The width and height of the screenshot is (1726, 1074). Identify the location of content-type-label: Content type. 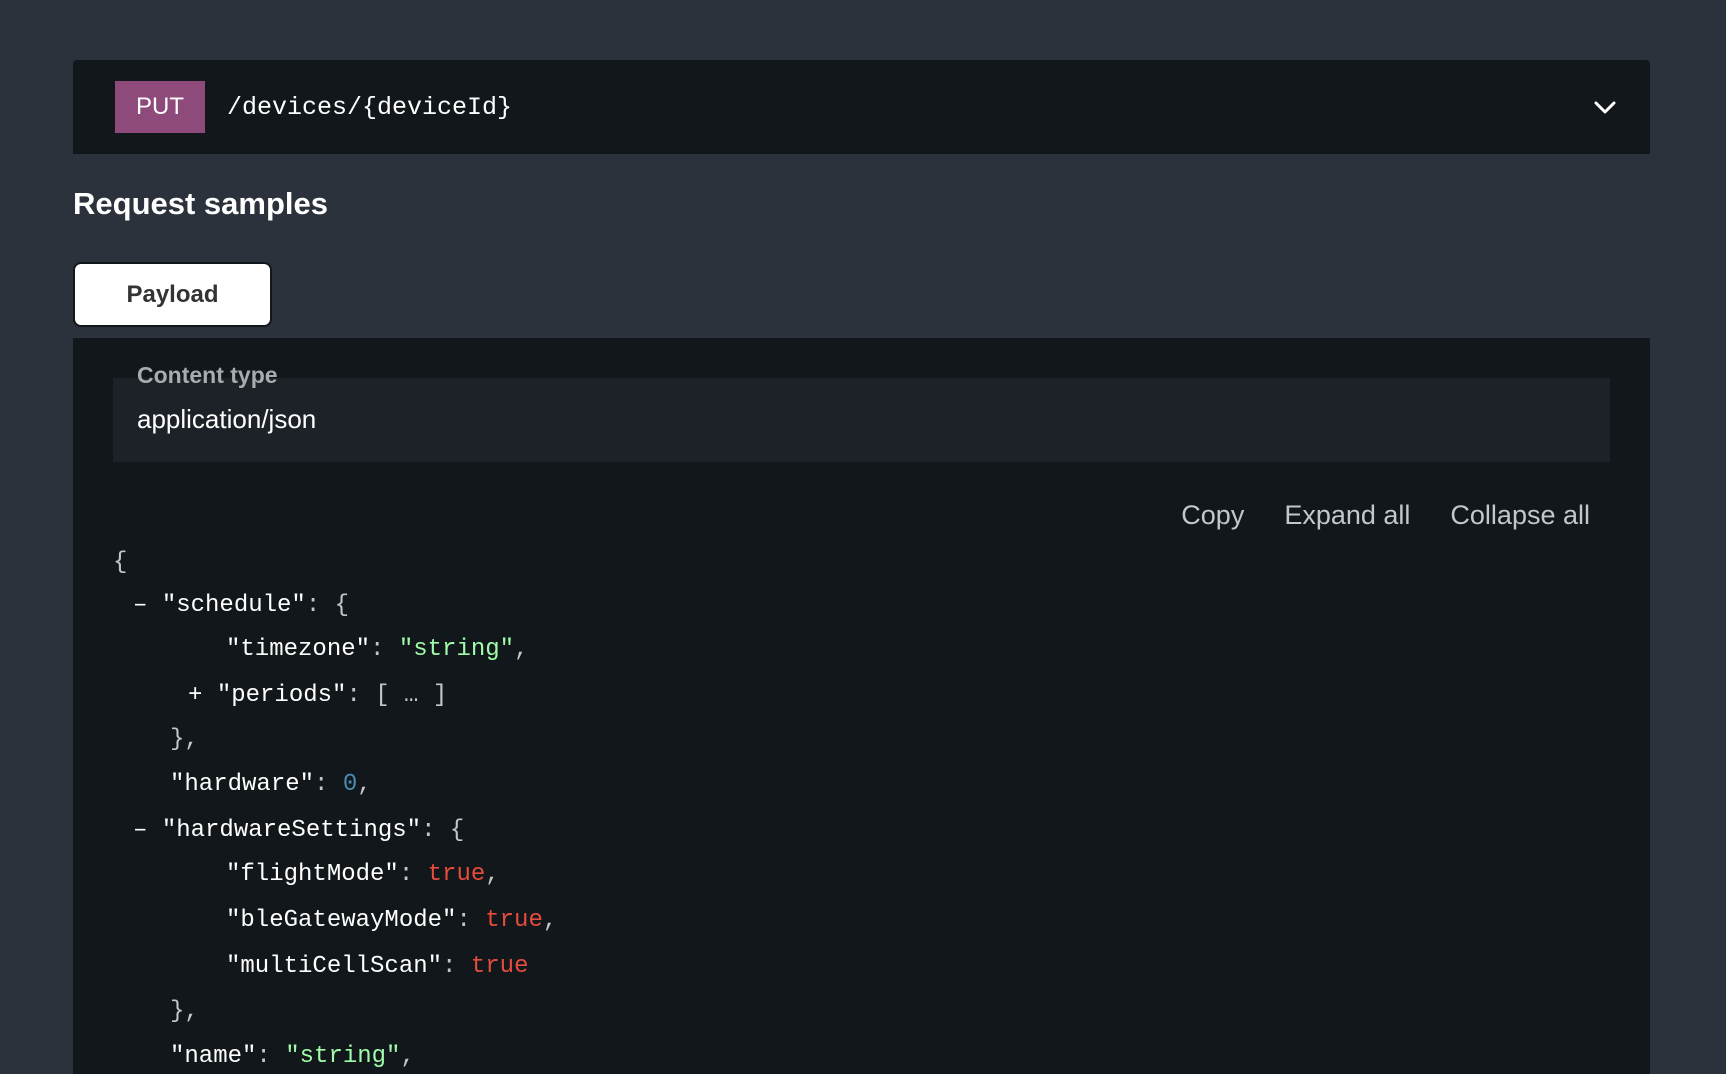
(207, 375).